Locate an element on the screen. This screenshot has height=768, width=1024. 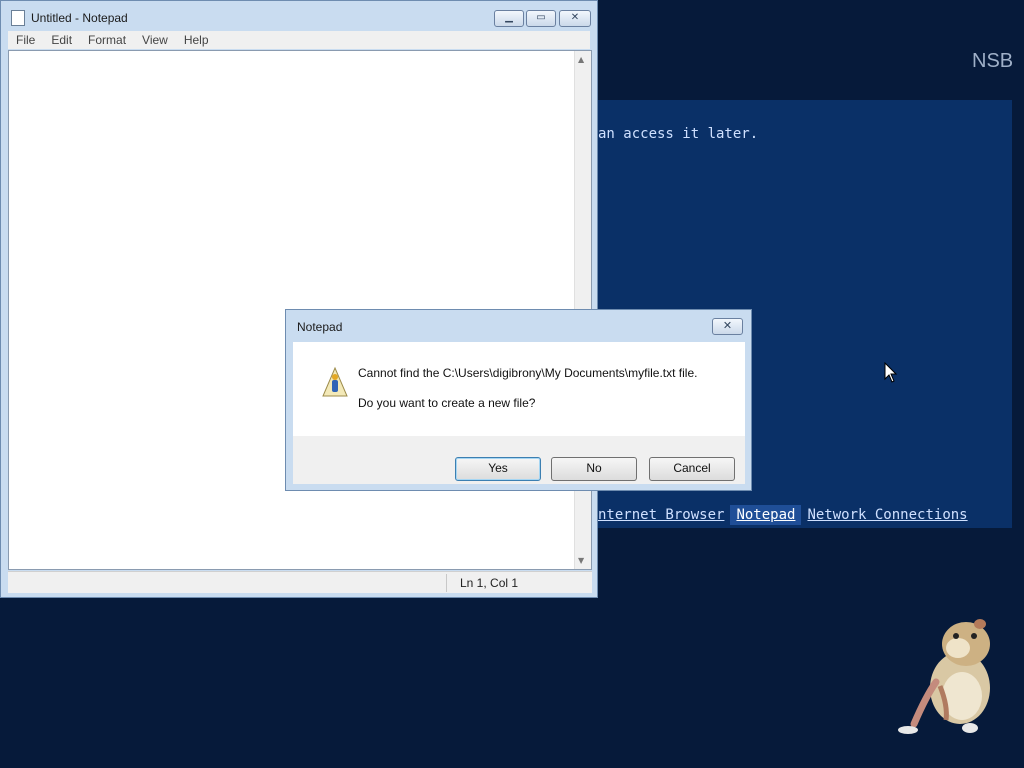
link-network-connections: Network Connections is located at coordinates (887, 515).